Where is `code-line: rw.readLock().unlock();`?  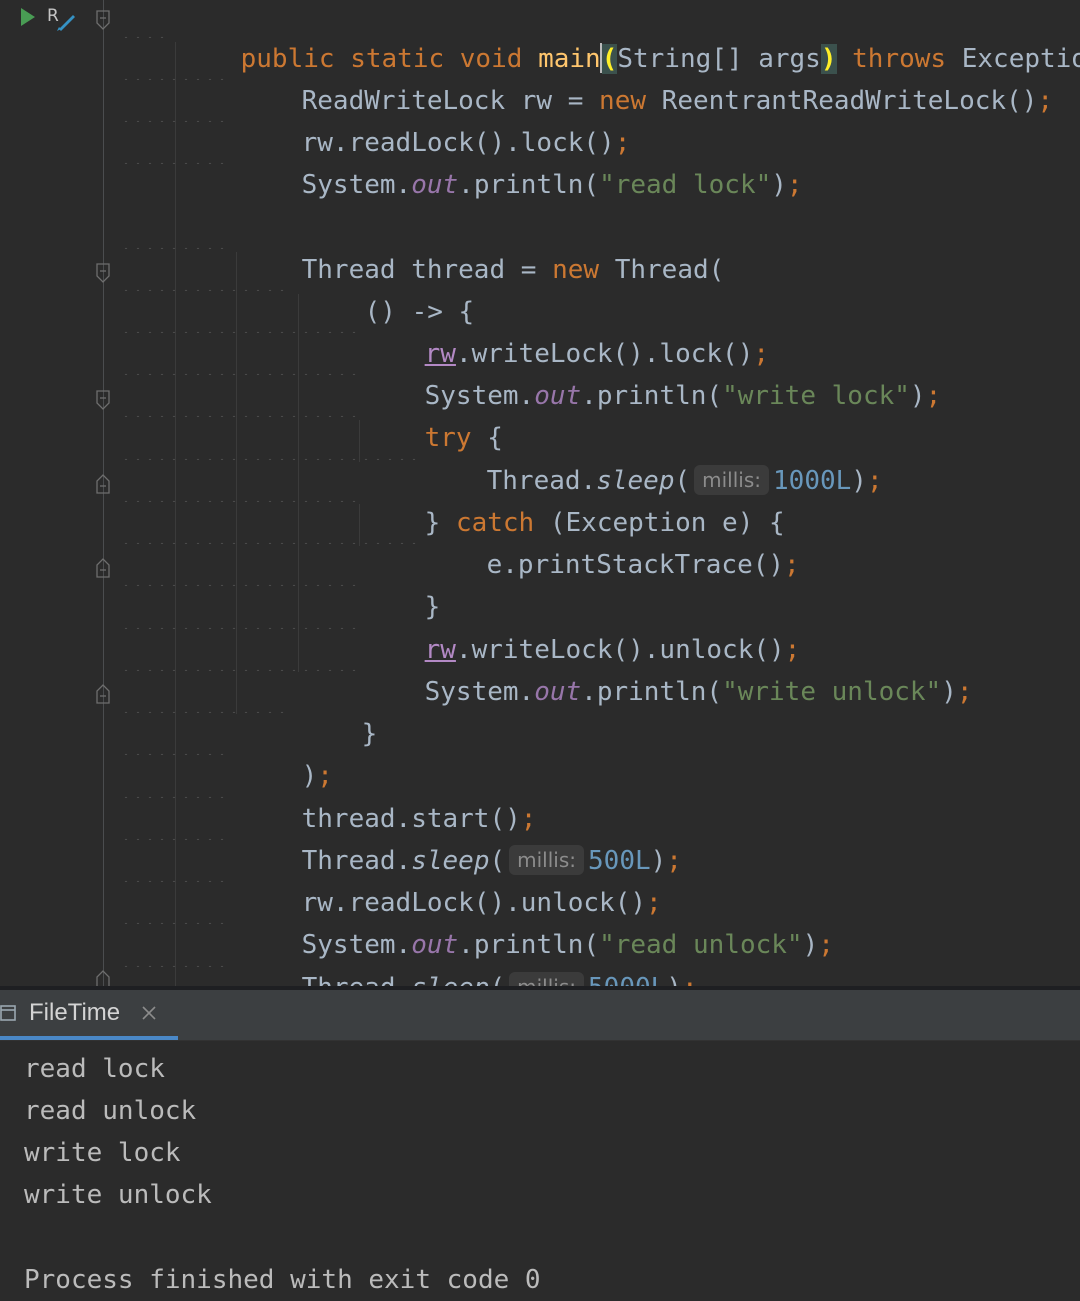 code-line: rw.readLock().unlock(); is located at coordinates (450, 879).